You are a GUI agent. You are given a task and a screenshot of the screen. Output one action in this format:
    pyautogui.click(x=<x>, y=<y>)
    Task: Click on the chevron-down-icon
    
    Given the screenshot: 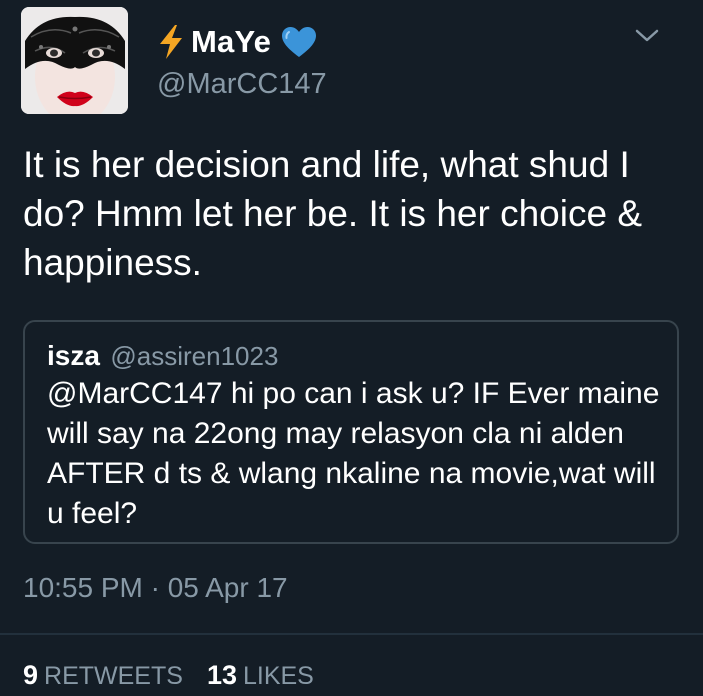 What is the action you would take?
    pyautogui.click(x=647, y=36)
    